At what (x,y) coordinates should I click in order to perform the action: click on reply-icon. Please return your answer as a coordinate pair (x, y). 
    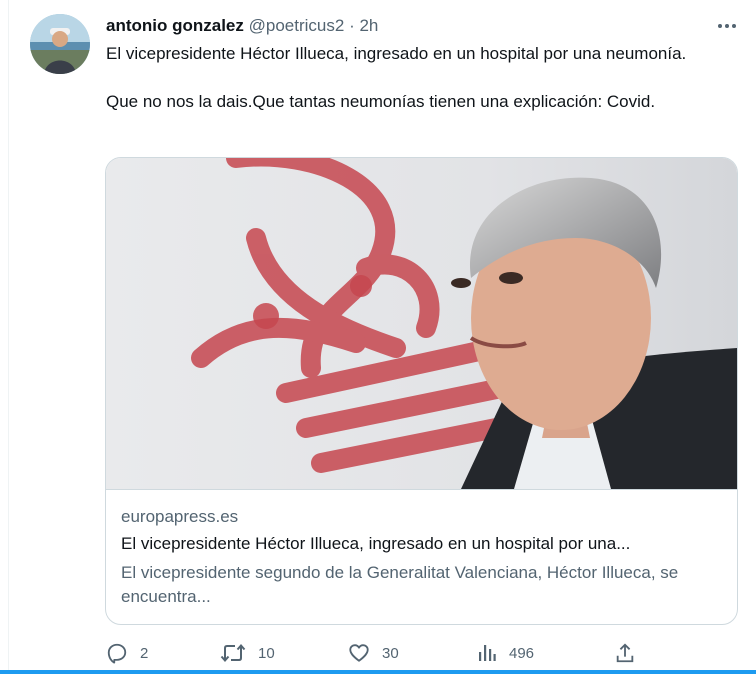
    Looking at the image, I should click on (117, 653).